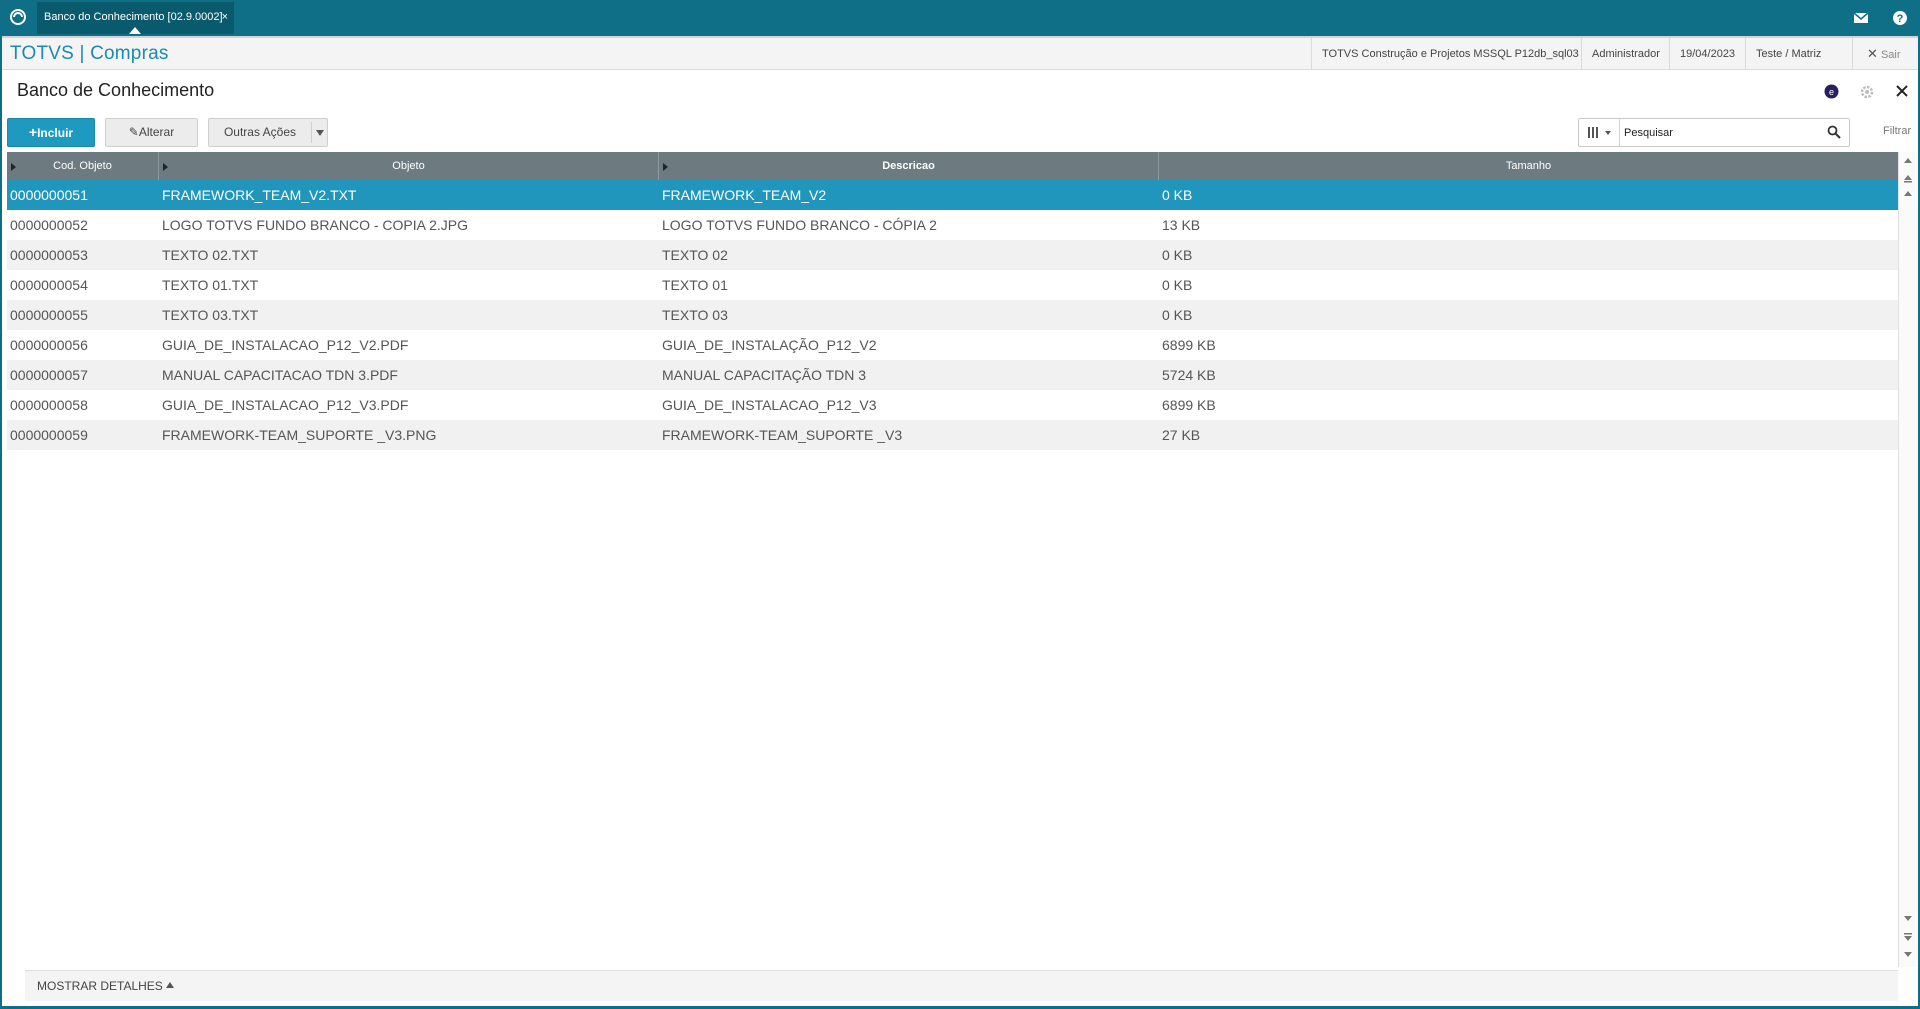 The image size is (1920, 1009). I want to click on cell-cod: 0000000056, so click(49, 345).